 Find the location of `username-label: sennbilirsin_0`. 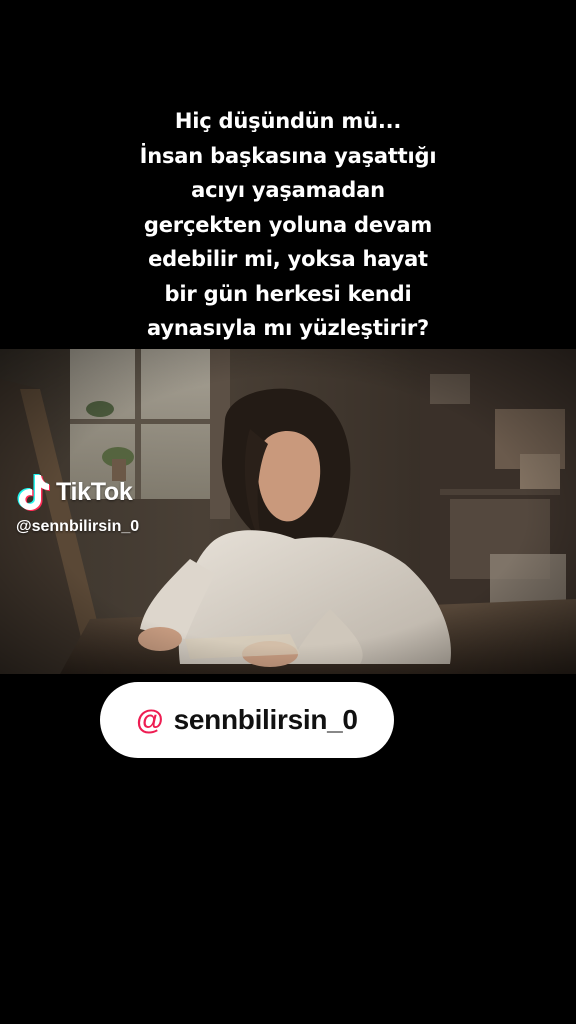

username-label: sennbilirsin_0 is located at coordinates (265, 719).